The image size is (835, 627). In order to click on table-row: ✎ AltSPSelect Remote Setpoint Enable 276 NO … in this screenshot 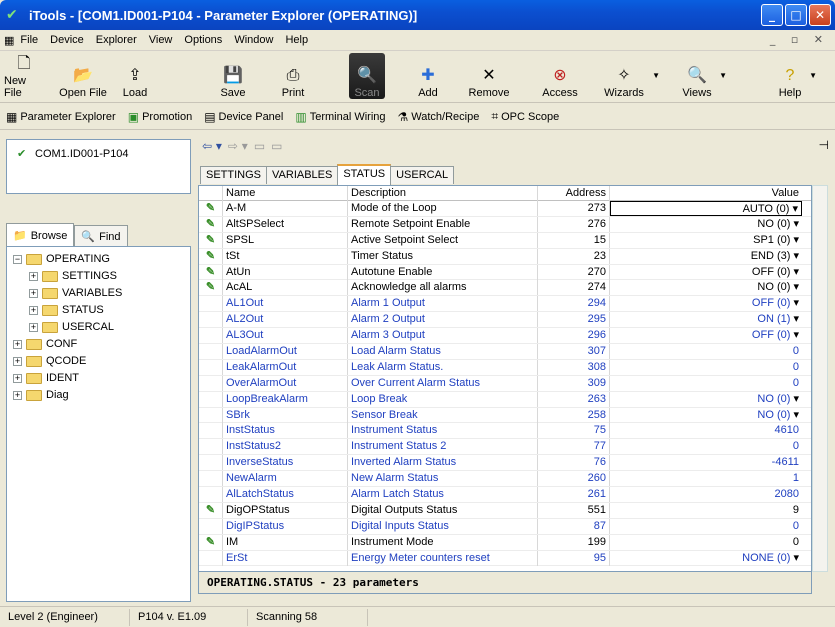, I will do `click(505, 224)`.